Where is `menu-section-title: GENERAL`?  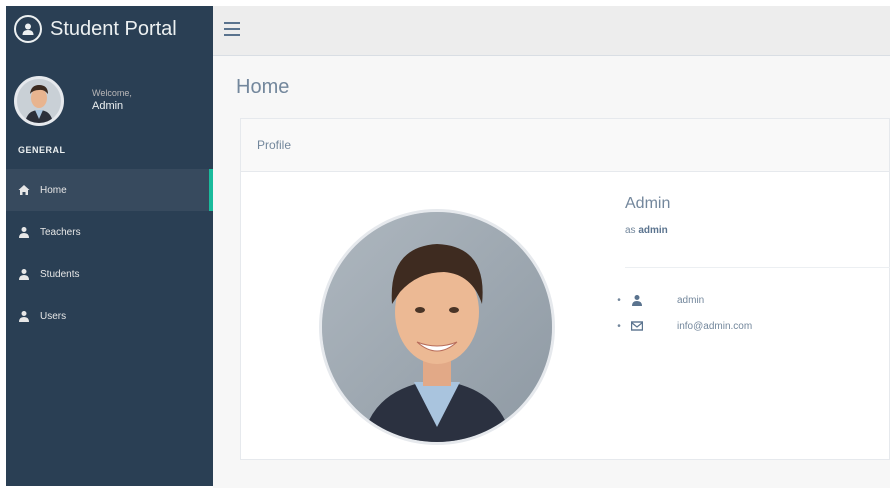
menu-section-title: GENERAL is located at coordinates (42, 150).